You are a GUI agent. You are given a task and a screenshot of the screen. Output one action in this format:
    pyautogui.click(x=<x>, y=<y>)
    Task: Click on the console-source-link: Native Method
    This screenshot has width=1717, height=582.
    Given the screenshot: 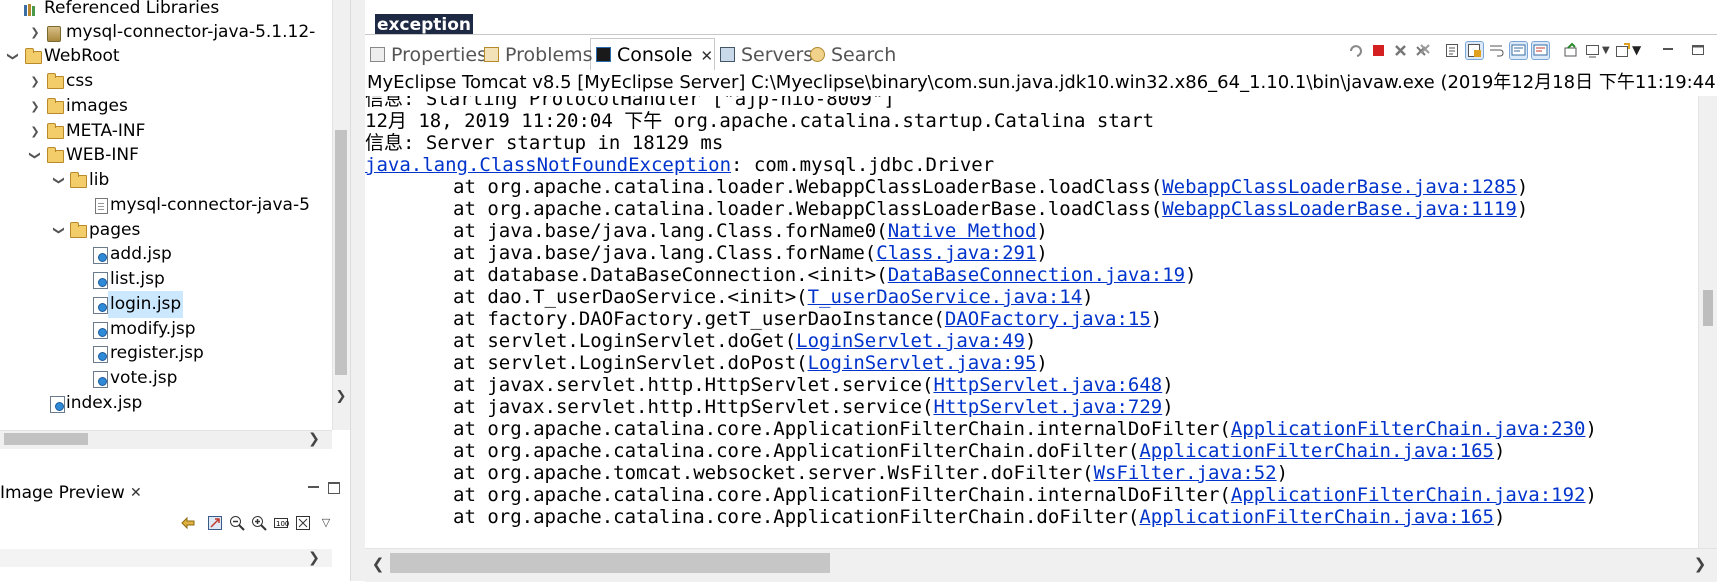 What is the action you would take?
    pyautogui.click(x=962, y=231)
    